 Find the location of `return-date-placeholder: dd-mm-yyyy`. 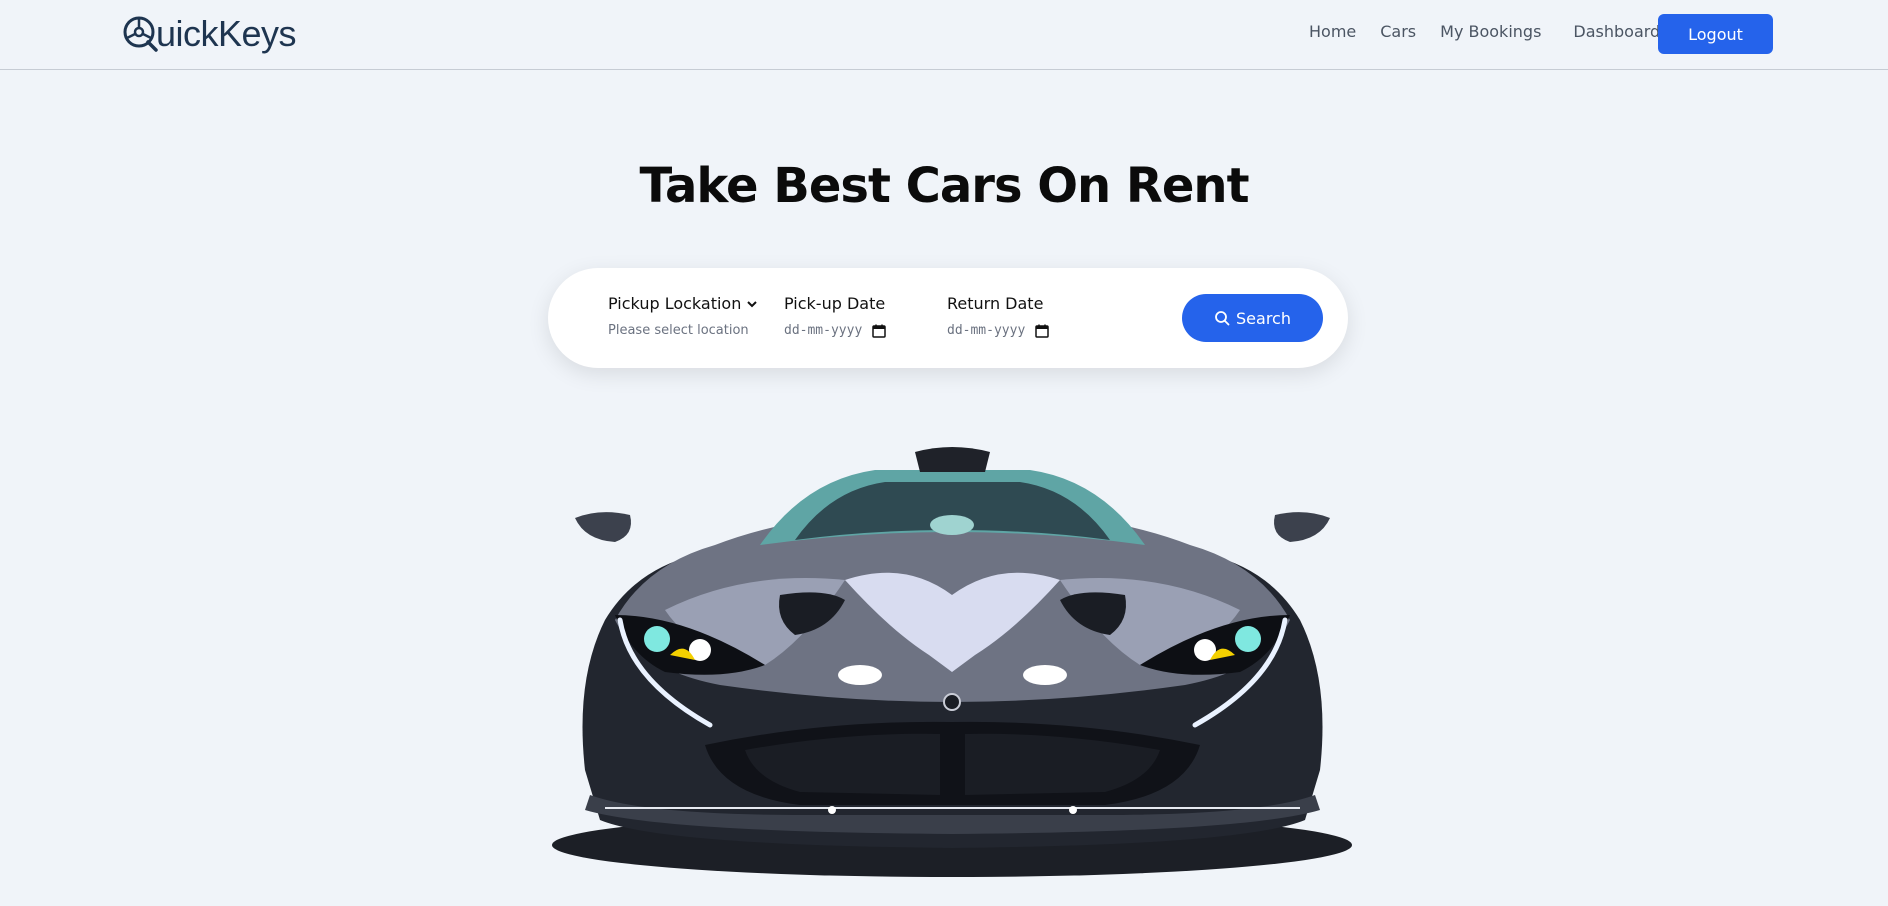

return-date-placeholder: dd-mm-yyyy is located at coordinates (986, 330).